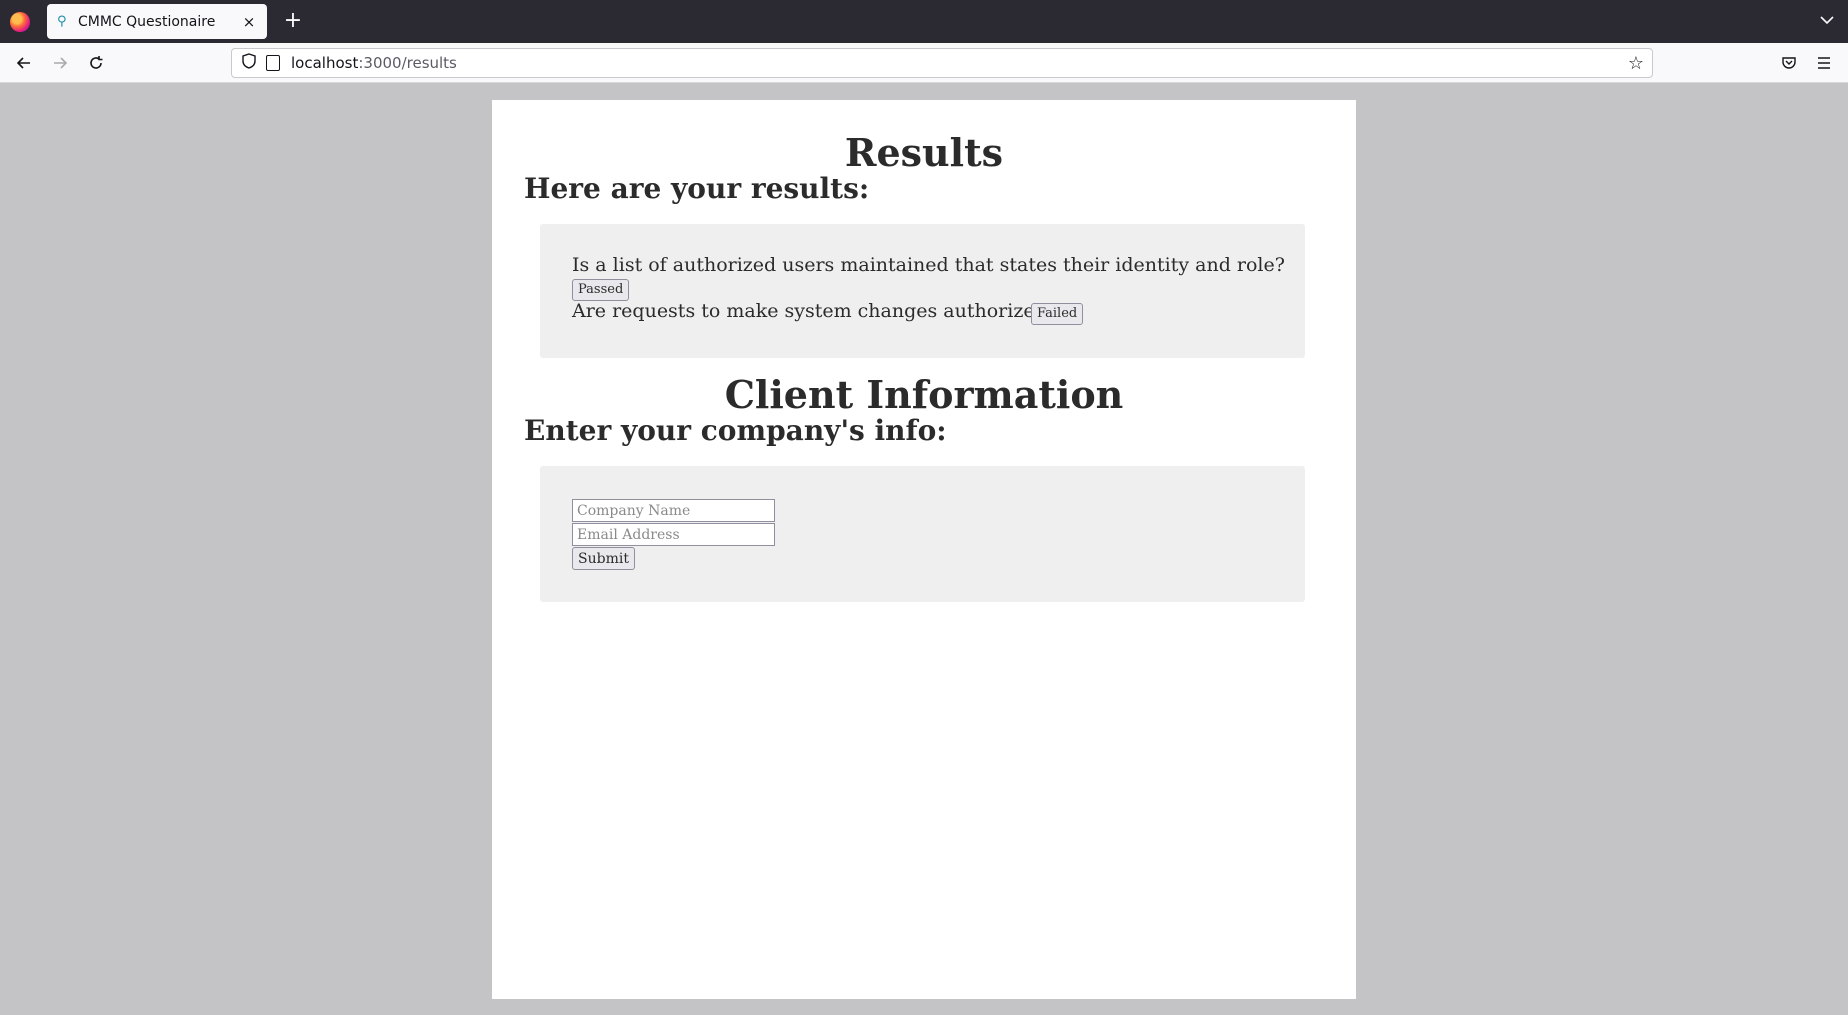 The height and width of the screenshot is (1015, 1848). What do you see at coordinates (60, 63) in the screenshot?
I see `forward-button` at bounding box center [60, 63].